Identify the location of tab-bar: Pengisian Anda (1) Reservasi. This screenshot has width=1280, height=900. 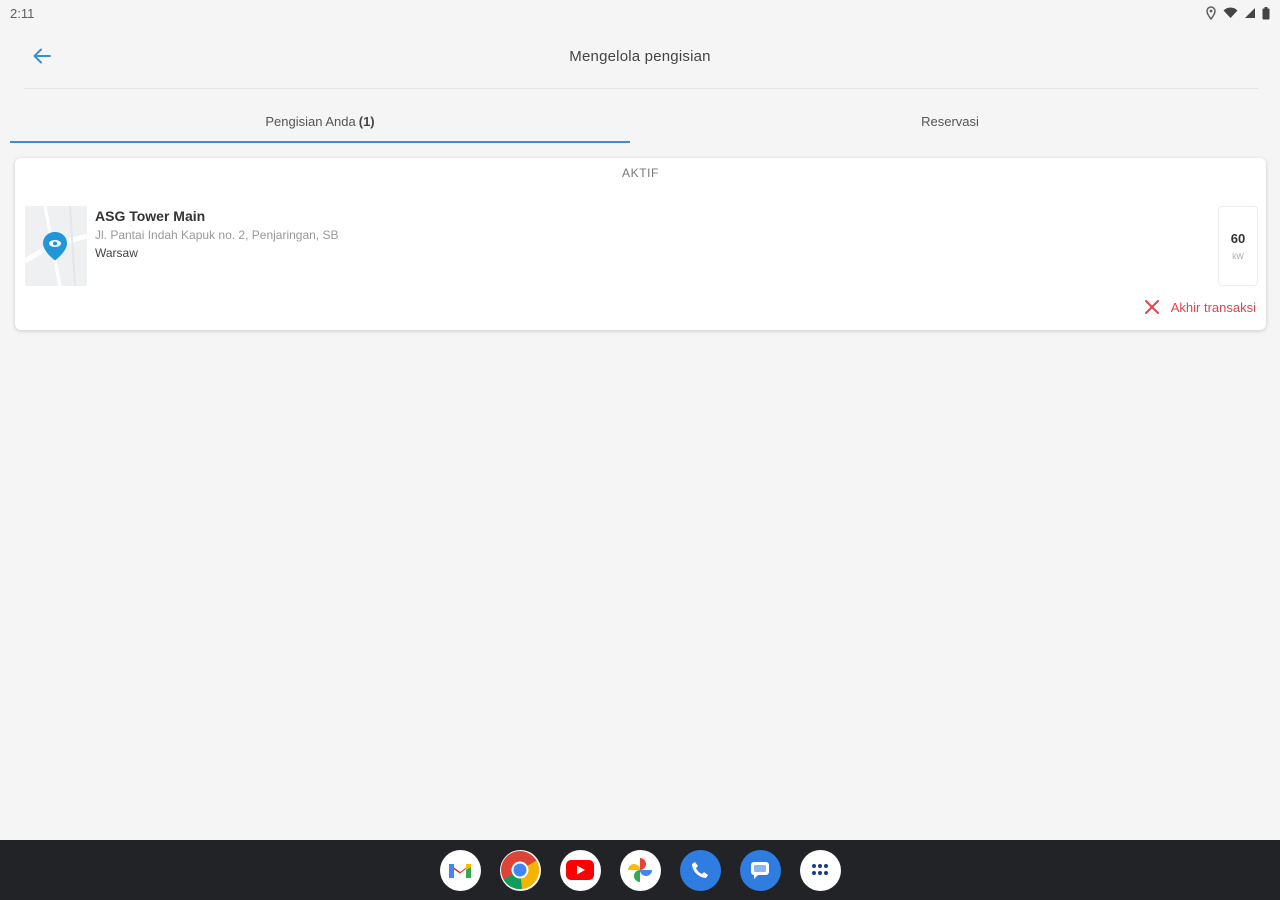
(640, 122).